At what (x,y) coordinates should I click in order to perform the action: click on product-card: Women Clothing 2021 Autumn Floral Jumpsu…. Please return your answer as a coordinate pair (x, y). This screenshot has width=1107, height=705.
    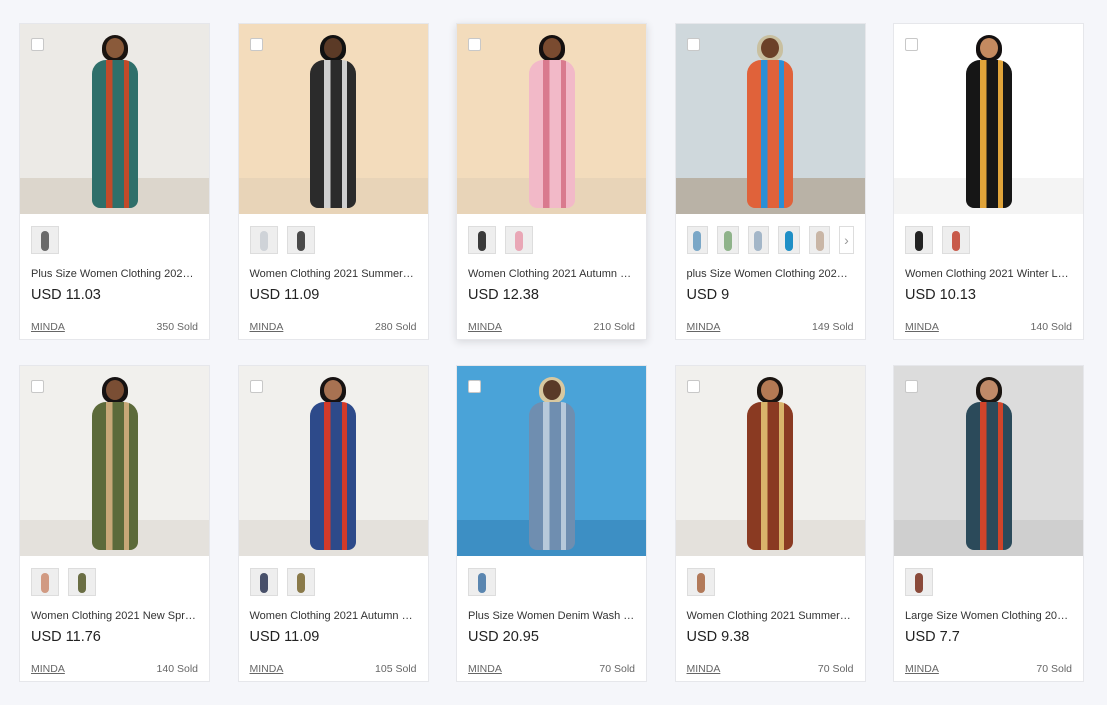
    Looking at the image, I should click on (551, 181).